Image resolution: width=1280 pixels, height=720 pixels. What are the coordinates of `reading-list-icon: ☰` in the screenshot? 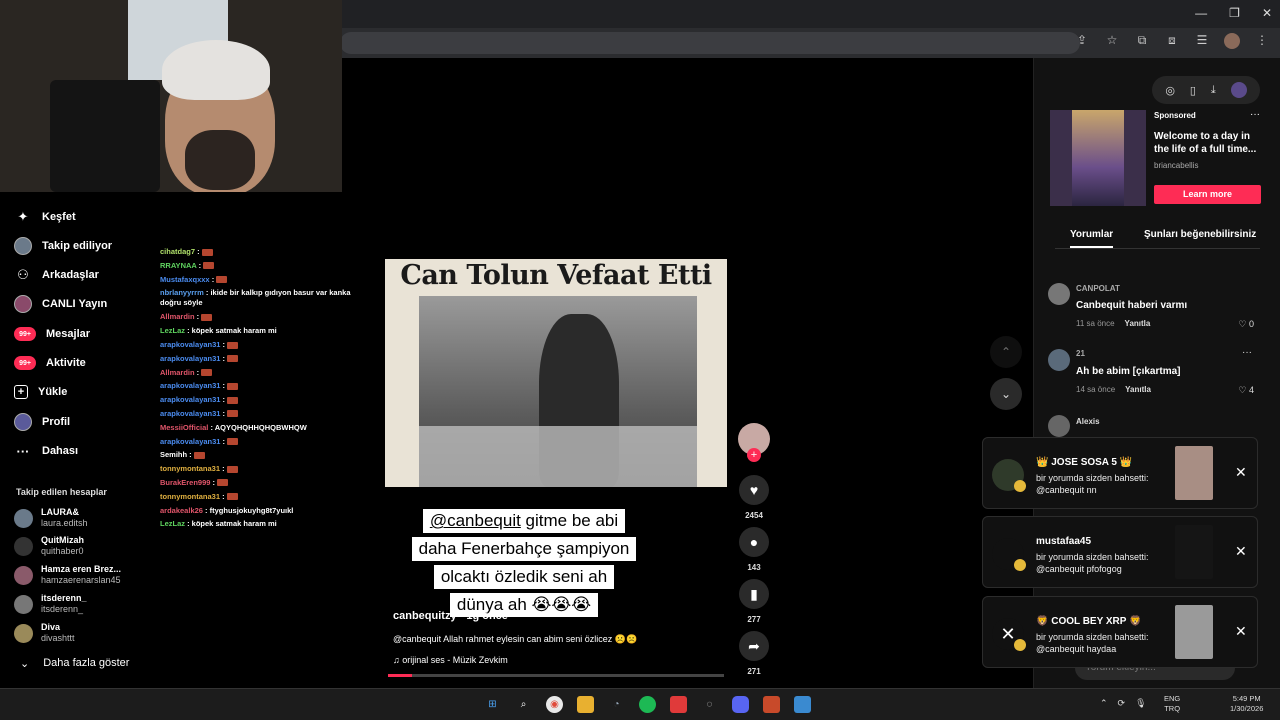 It's located at (1202, 41).